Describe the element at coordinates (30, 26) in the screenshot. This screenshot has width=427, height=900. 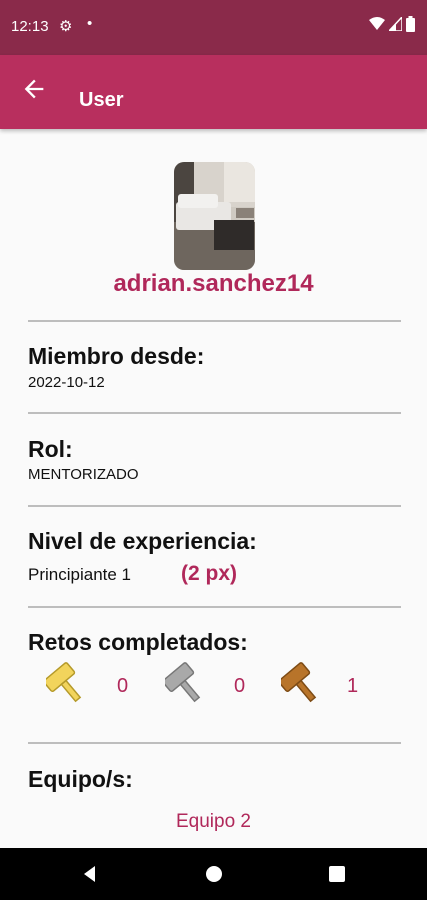
I see `status-time: 12:13` at that location.